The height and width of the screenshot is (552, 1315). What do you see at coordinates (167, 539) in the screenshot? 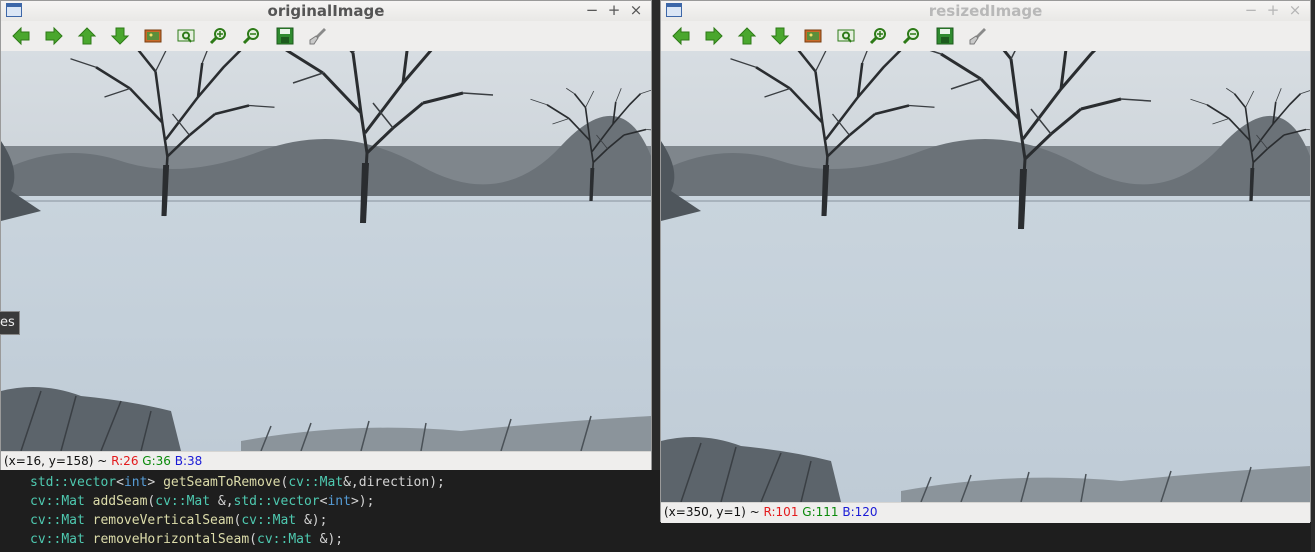
I see `code-token: removeHorizontalSeam` at bounding box center [167, 539].